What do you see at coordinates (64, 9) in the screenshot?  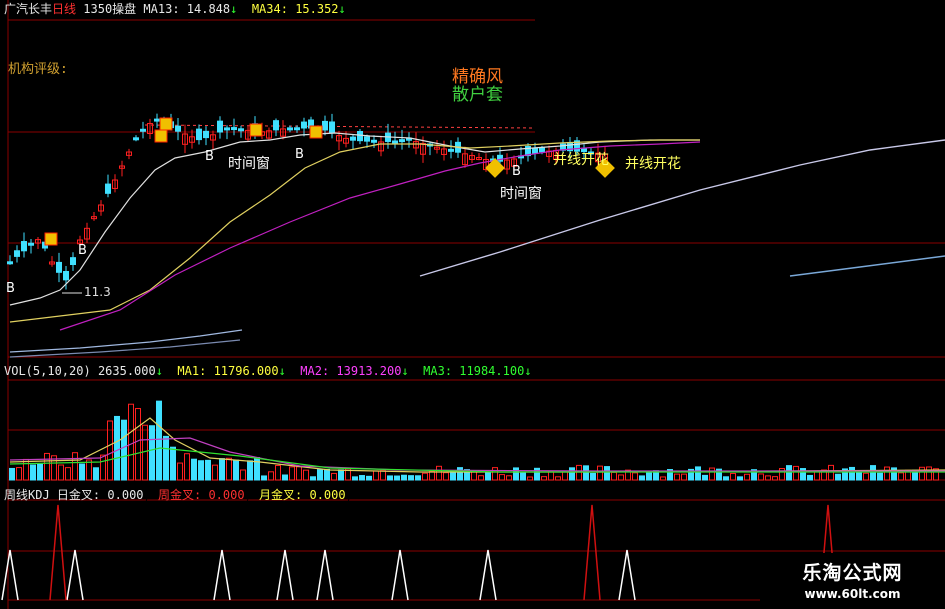 I see `period-label: 日线` at bounding box center [64, 9].